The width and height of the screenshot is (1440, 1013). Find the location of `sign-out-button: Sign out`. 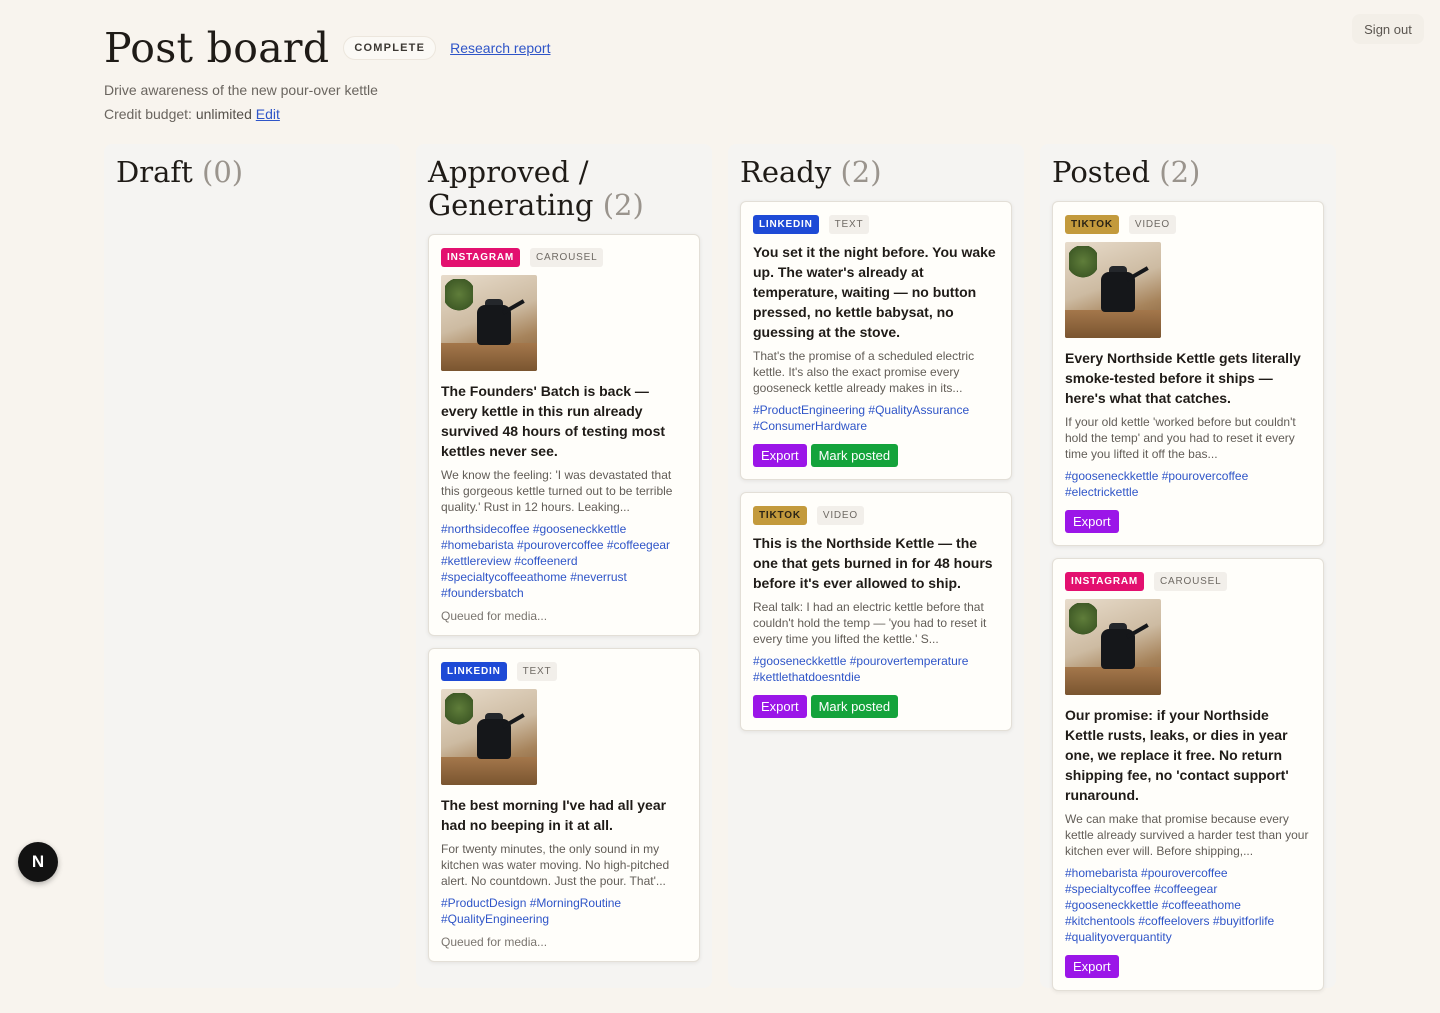

sign-out-button: Sign out is located at coordinates (1388, 29).